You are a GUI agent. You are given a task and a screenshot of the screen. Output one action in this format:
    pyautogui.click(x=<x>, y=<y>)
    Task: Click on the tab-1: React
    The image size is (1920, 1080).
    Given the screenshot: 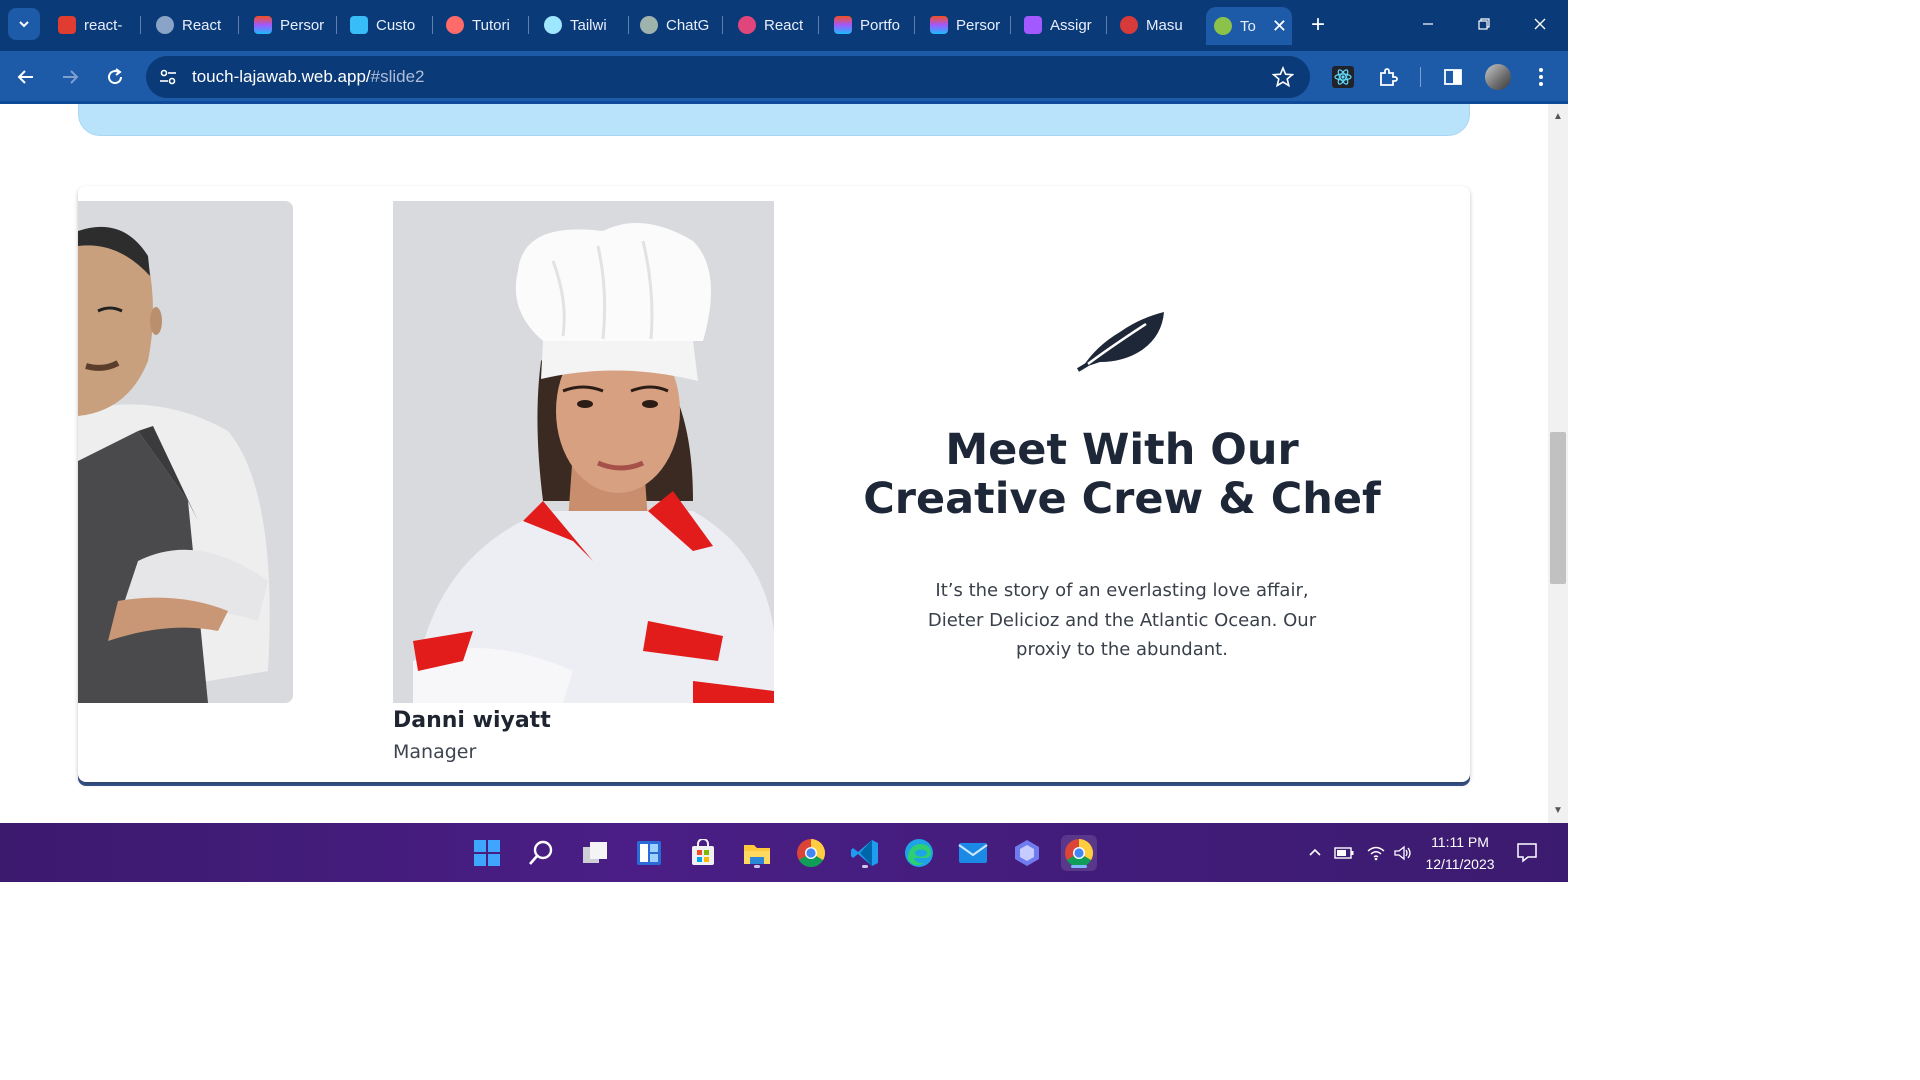 What is the action you would take?
    pyautogui.click(x=192, y=25)
    